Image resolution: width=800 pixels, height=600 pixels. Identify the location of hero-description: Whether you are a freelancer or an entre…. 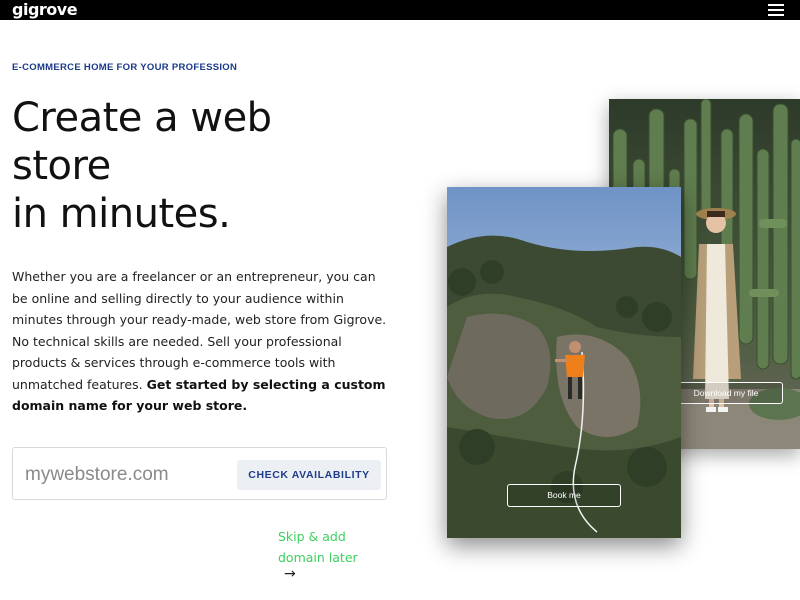
(202, 341).